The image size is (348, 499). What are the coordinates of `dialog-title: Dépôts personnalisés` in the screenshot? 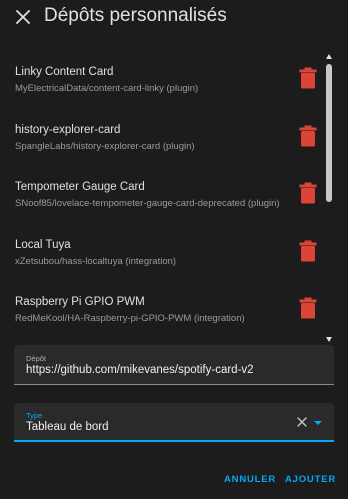 It's located at (135, 15).